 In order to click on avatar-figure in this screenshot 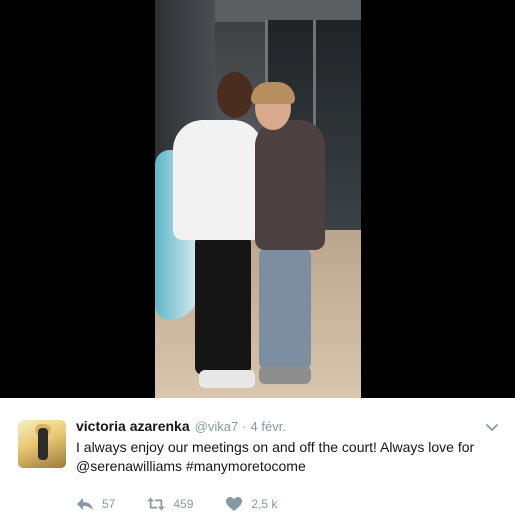, I will do `click(43, 444)`.